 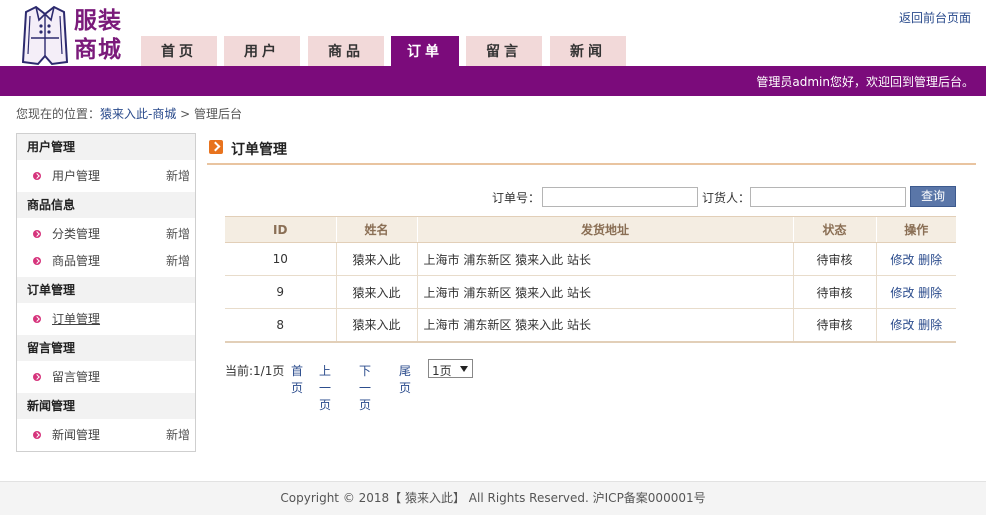 I want to click on search-button: 查询, so click(x=933, y=196).